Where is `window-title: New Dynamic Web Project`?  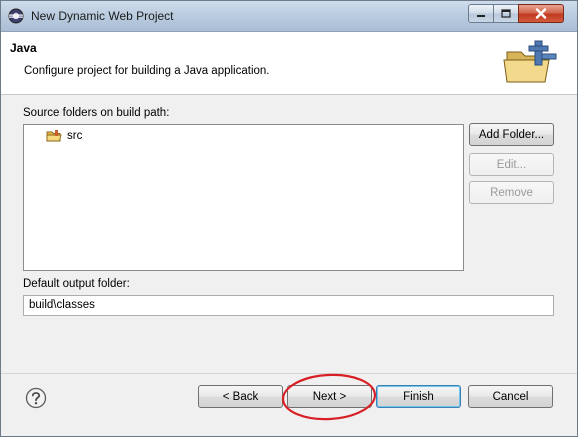
window-title: New Dynamic Web Project is located at coordinates (102, 16).